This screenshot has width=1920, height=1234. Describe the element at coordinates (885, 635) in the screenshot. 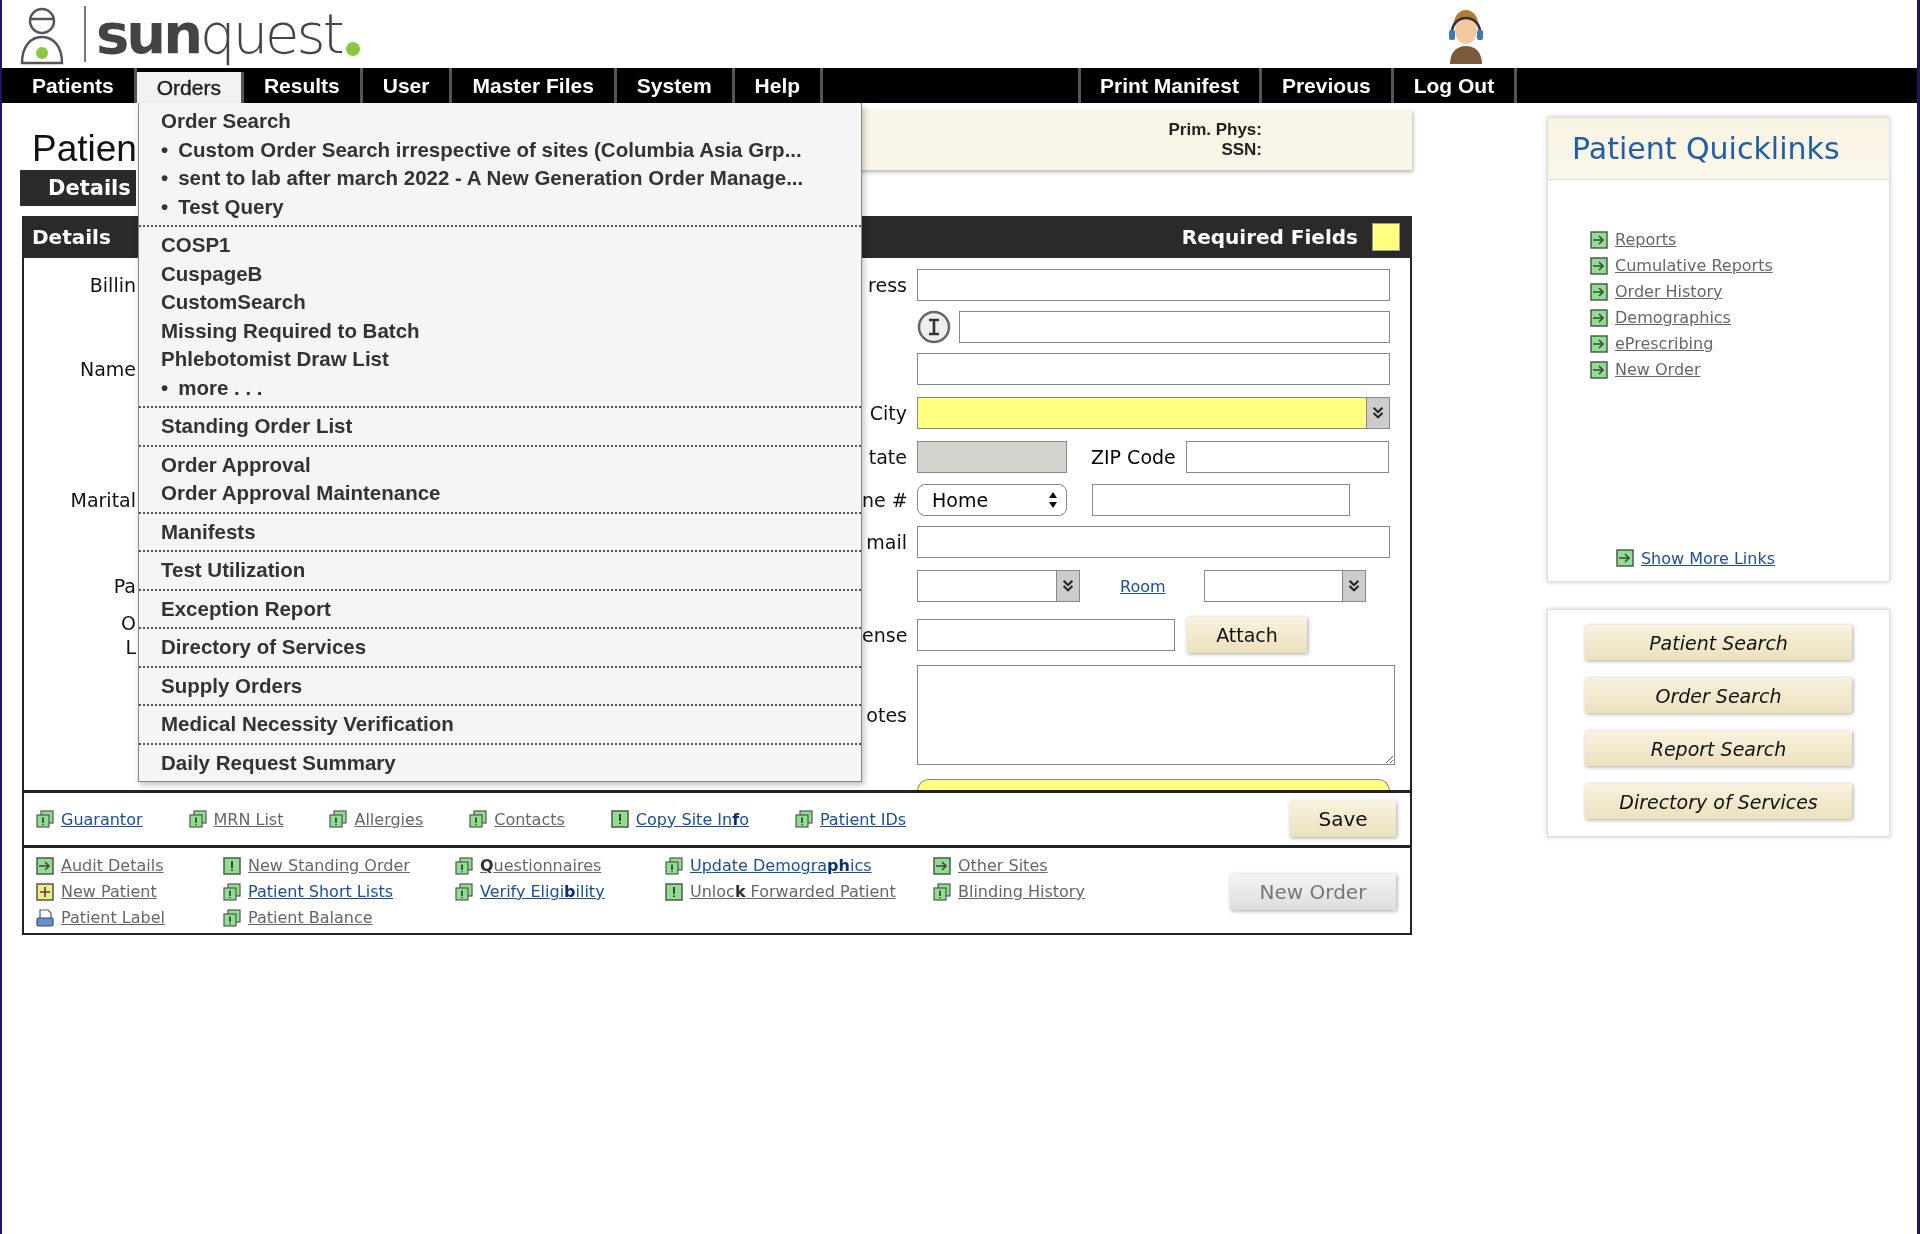

I see `field-label: ense` at that location.